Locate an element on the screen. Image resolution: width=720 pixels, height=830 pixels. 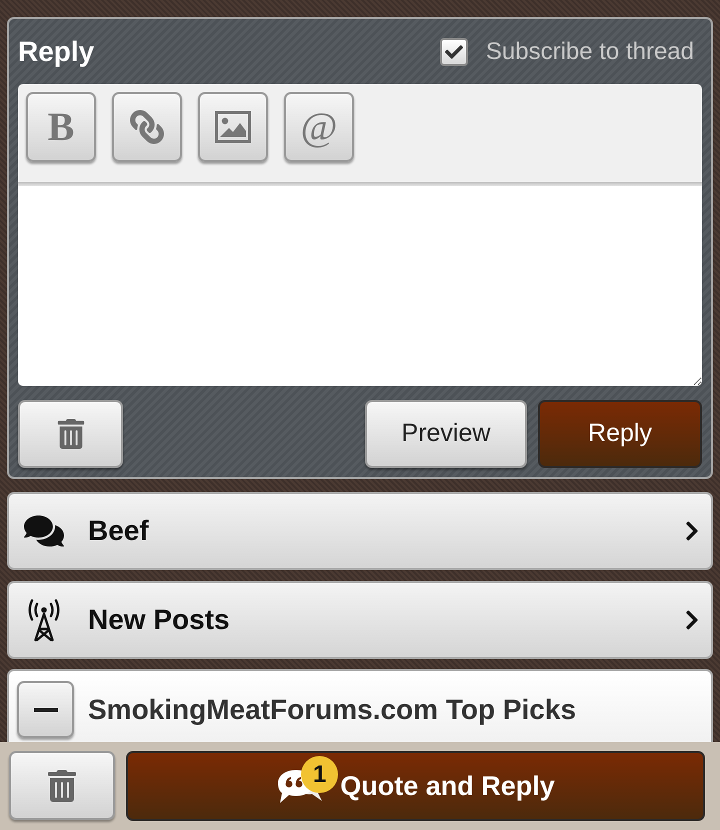
bold-button: B is located at coordinates (61, 127).